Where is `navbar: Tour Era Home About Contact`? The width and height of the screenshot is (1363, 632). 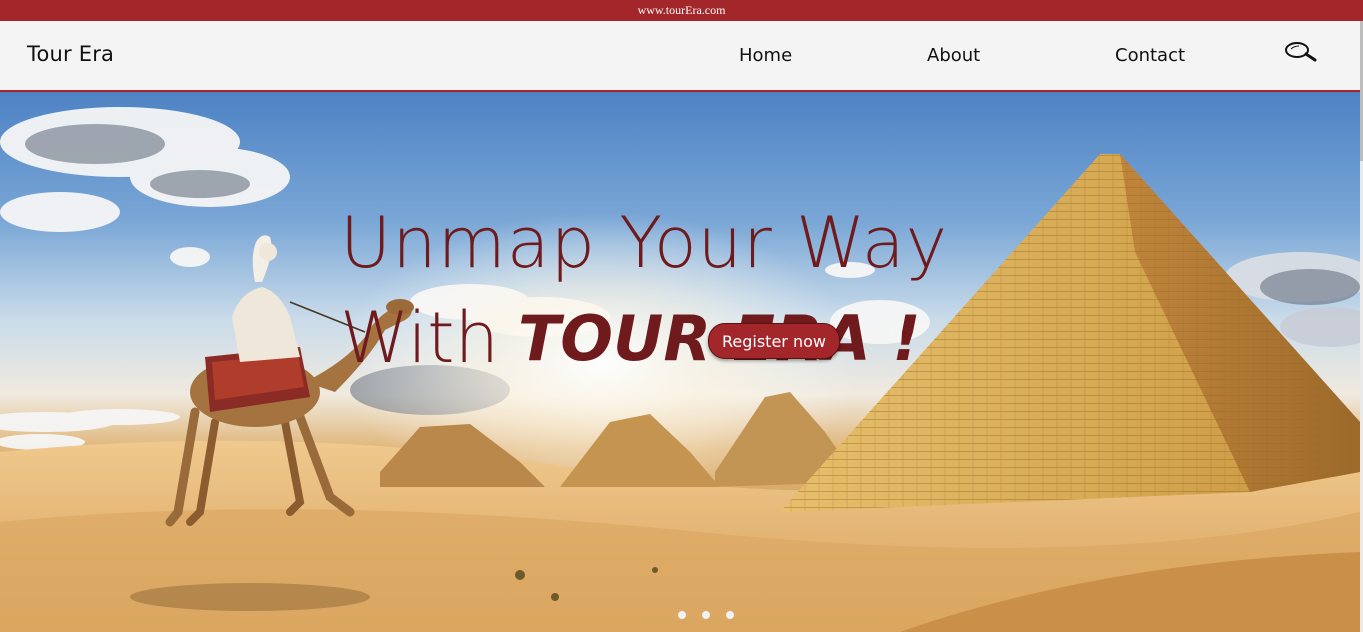 navbar: Tour Era Home About Contact is located at coordinates (680, 56).